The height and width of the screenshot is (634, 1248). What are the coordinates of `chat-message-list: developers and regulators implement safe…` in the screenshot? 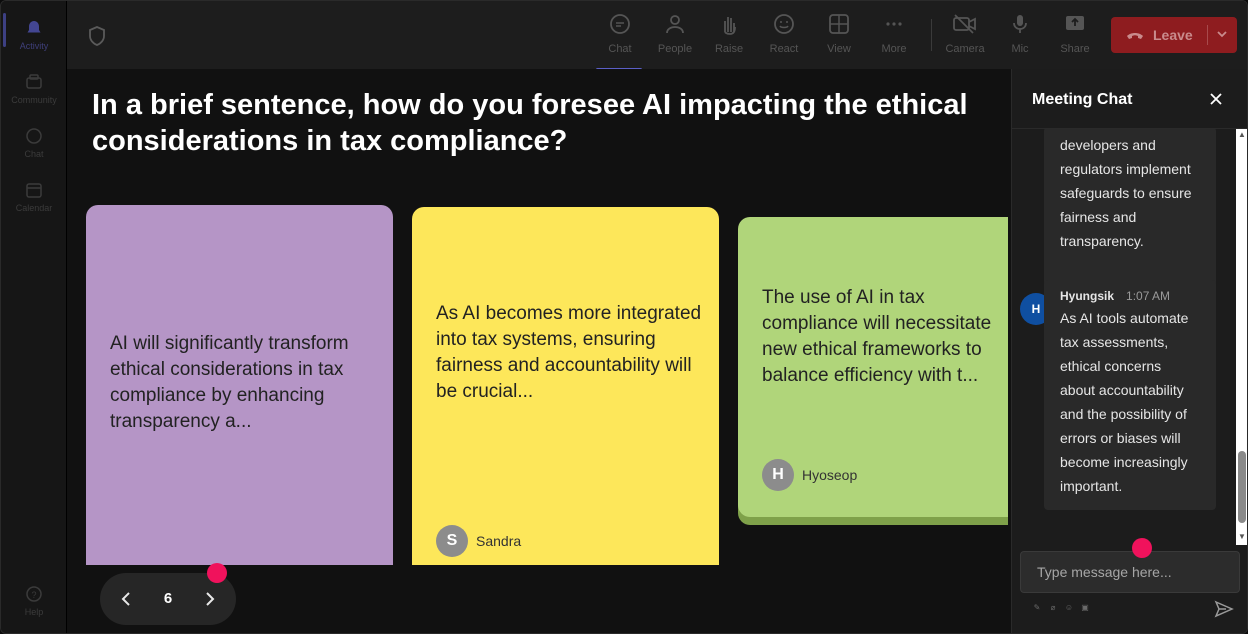 It's located at (1124, 337).